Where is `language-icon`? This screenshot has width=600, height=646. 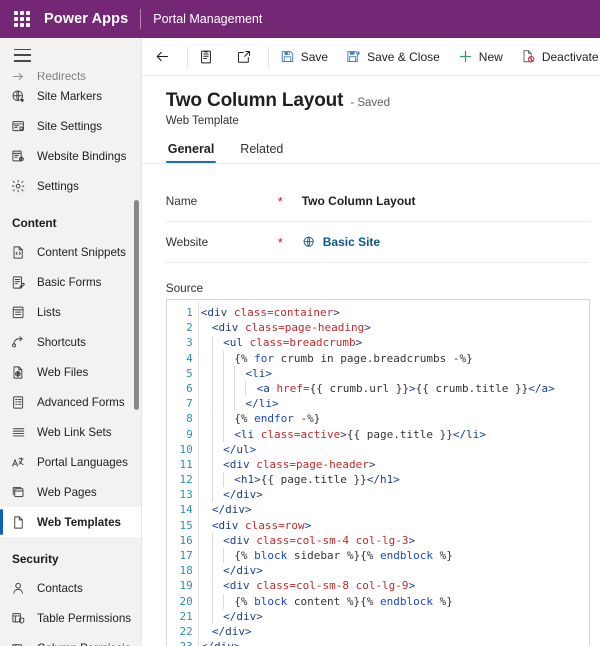 language-icon is located at coordinates (18, 462).